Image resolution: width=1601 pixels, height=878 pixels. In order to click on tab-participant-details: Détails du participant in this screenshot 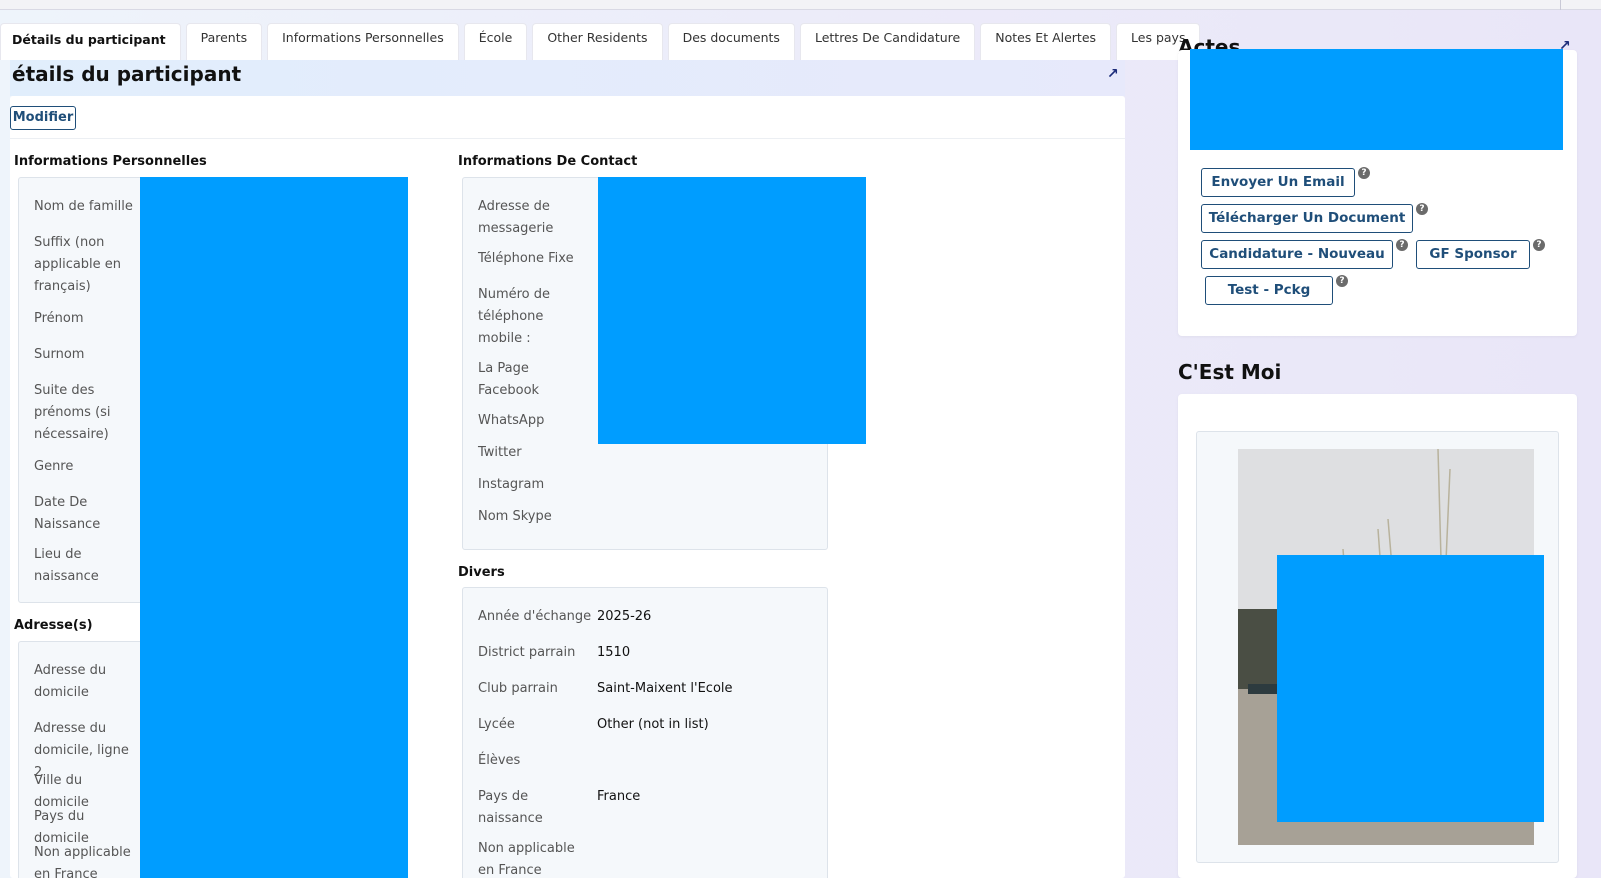, I will do `click(90, 41)`.